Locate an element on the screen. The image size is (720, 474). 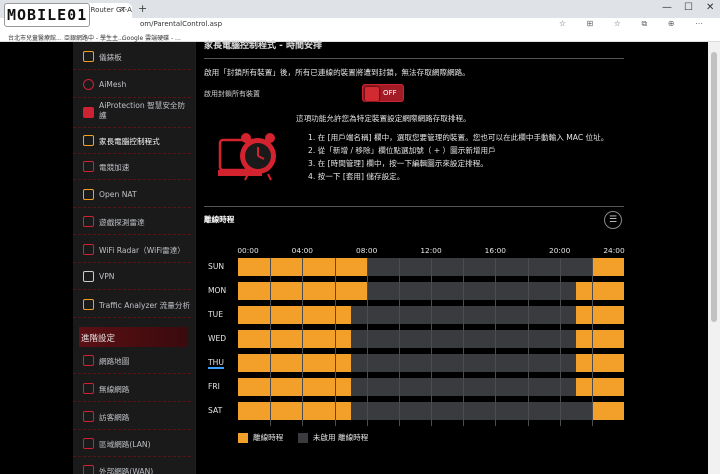
sidebar-item-lan: 區域網路(LAN) is located at coordinates (132, 444).